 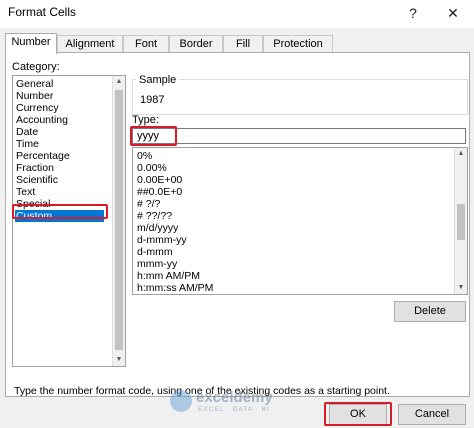 I want to click on cancel-button: Cancel, so click(x=432, y=414).